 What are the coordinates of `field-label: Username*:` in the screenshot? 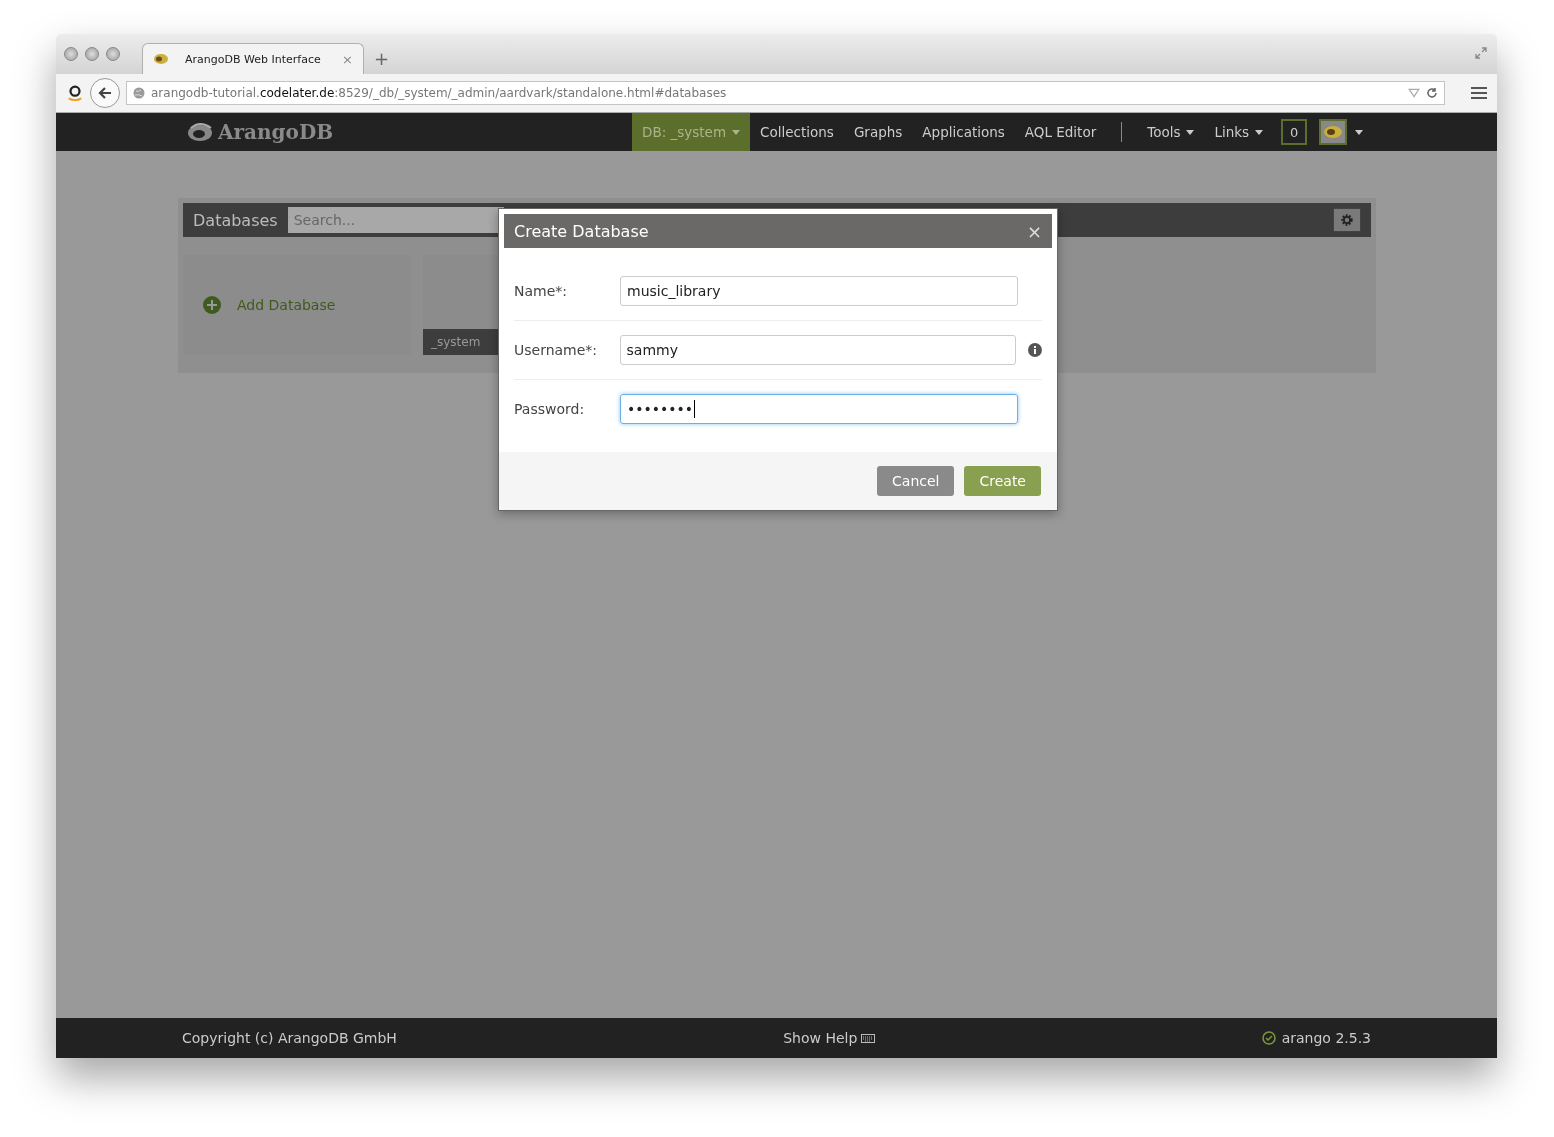 It's located at (556, 350).